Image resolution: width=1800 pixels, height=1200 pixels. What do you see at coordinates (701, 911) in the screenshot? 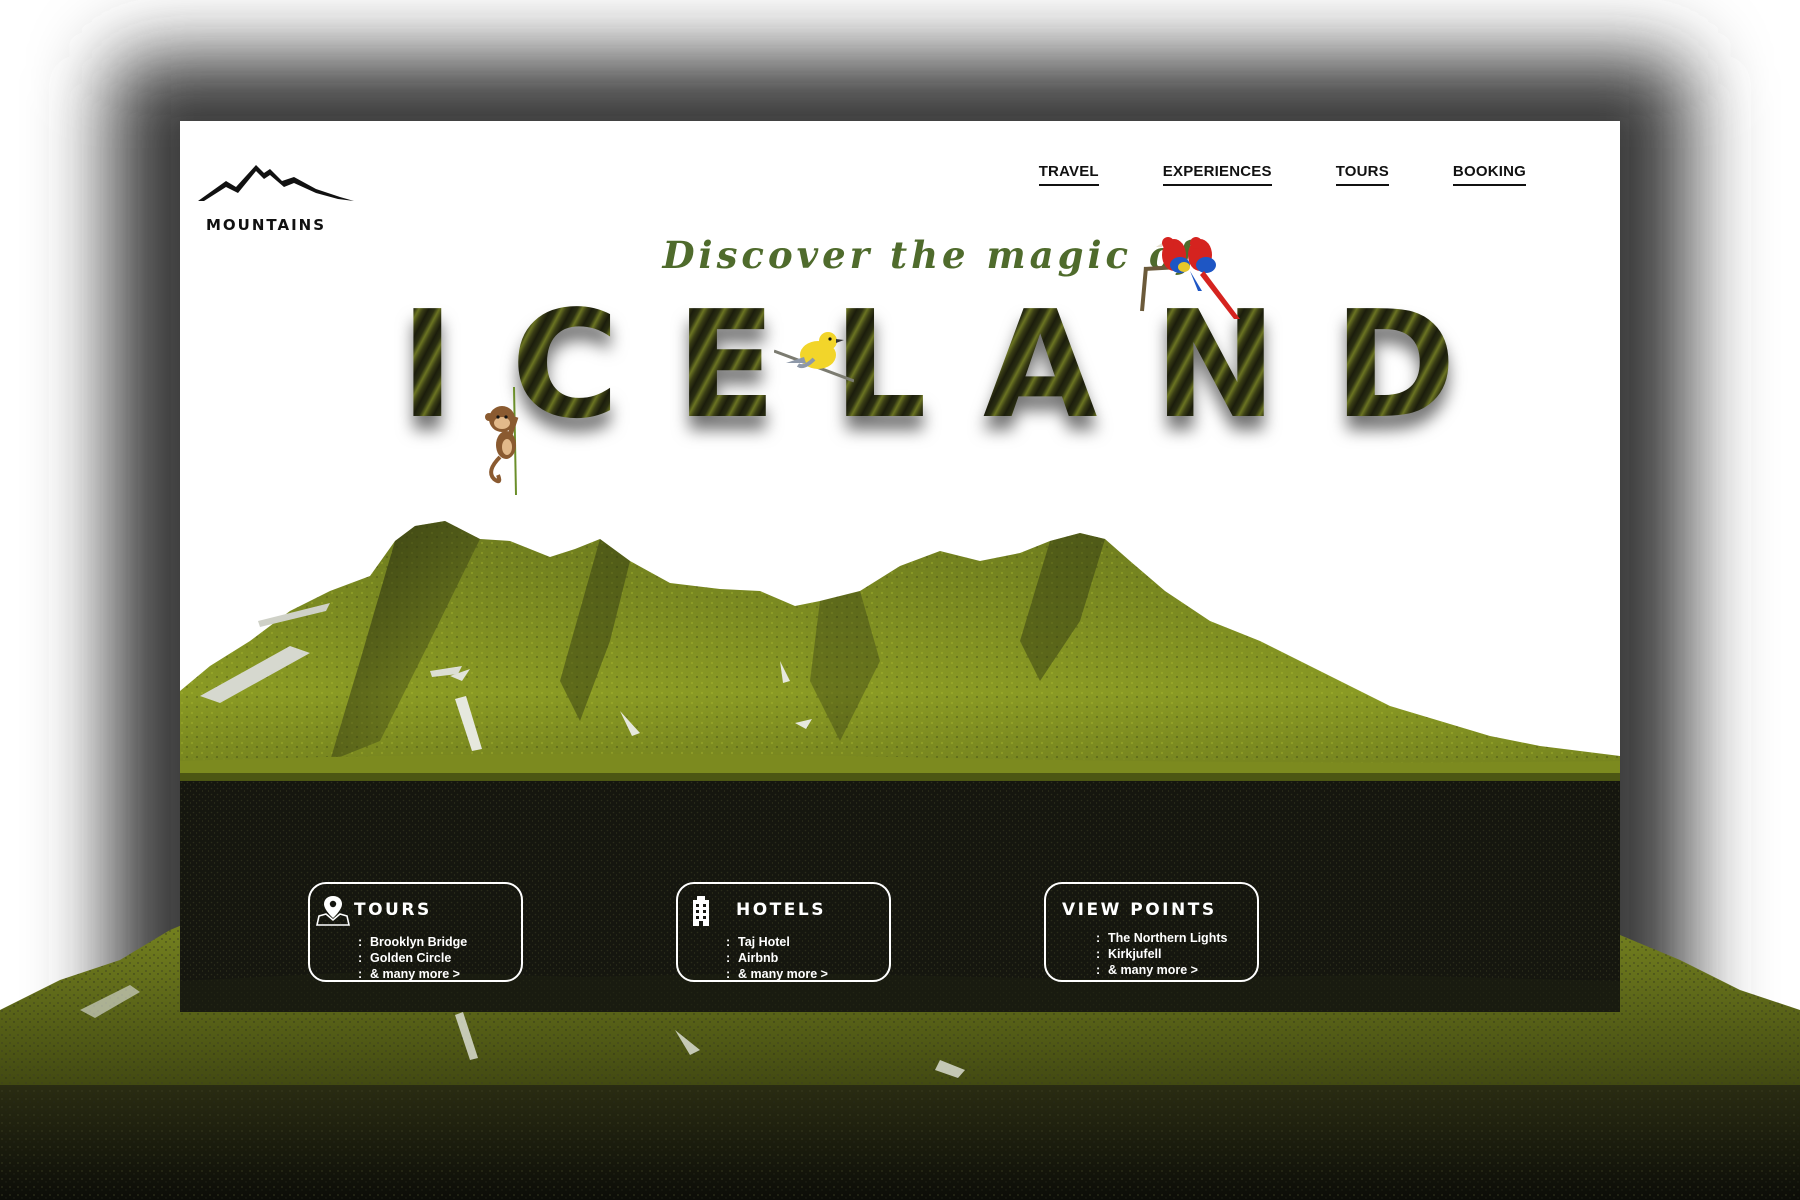
I see `hotel-building-icon` at bounding box center [701, 911].